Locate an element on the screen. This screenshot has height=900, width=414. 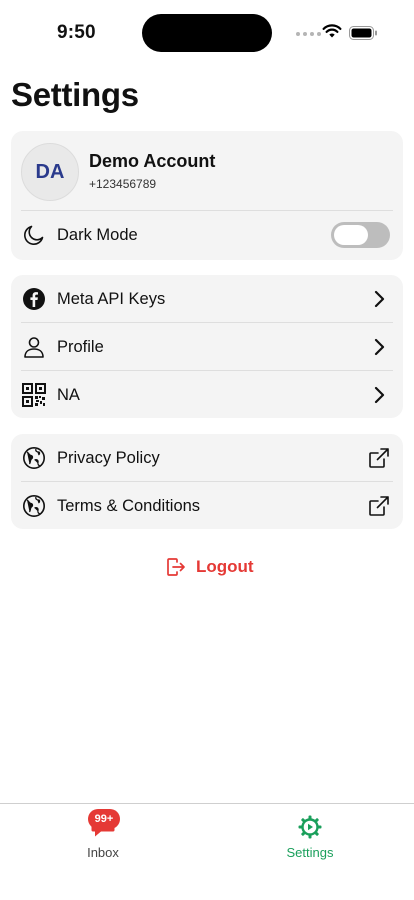
tab-inbox: 99+ Inbox is located at coordinates (103, 834).